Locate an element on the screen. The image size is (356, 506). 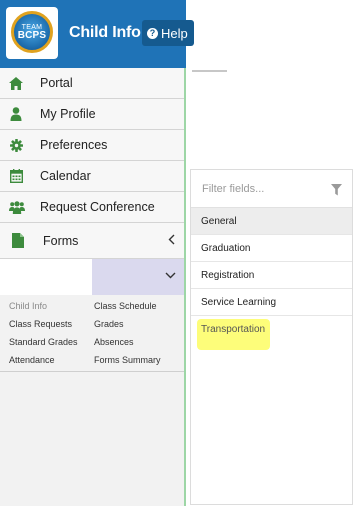
sidebar-item-label: Forms is located at coordinates (61, 240).